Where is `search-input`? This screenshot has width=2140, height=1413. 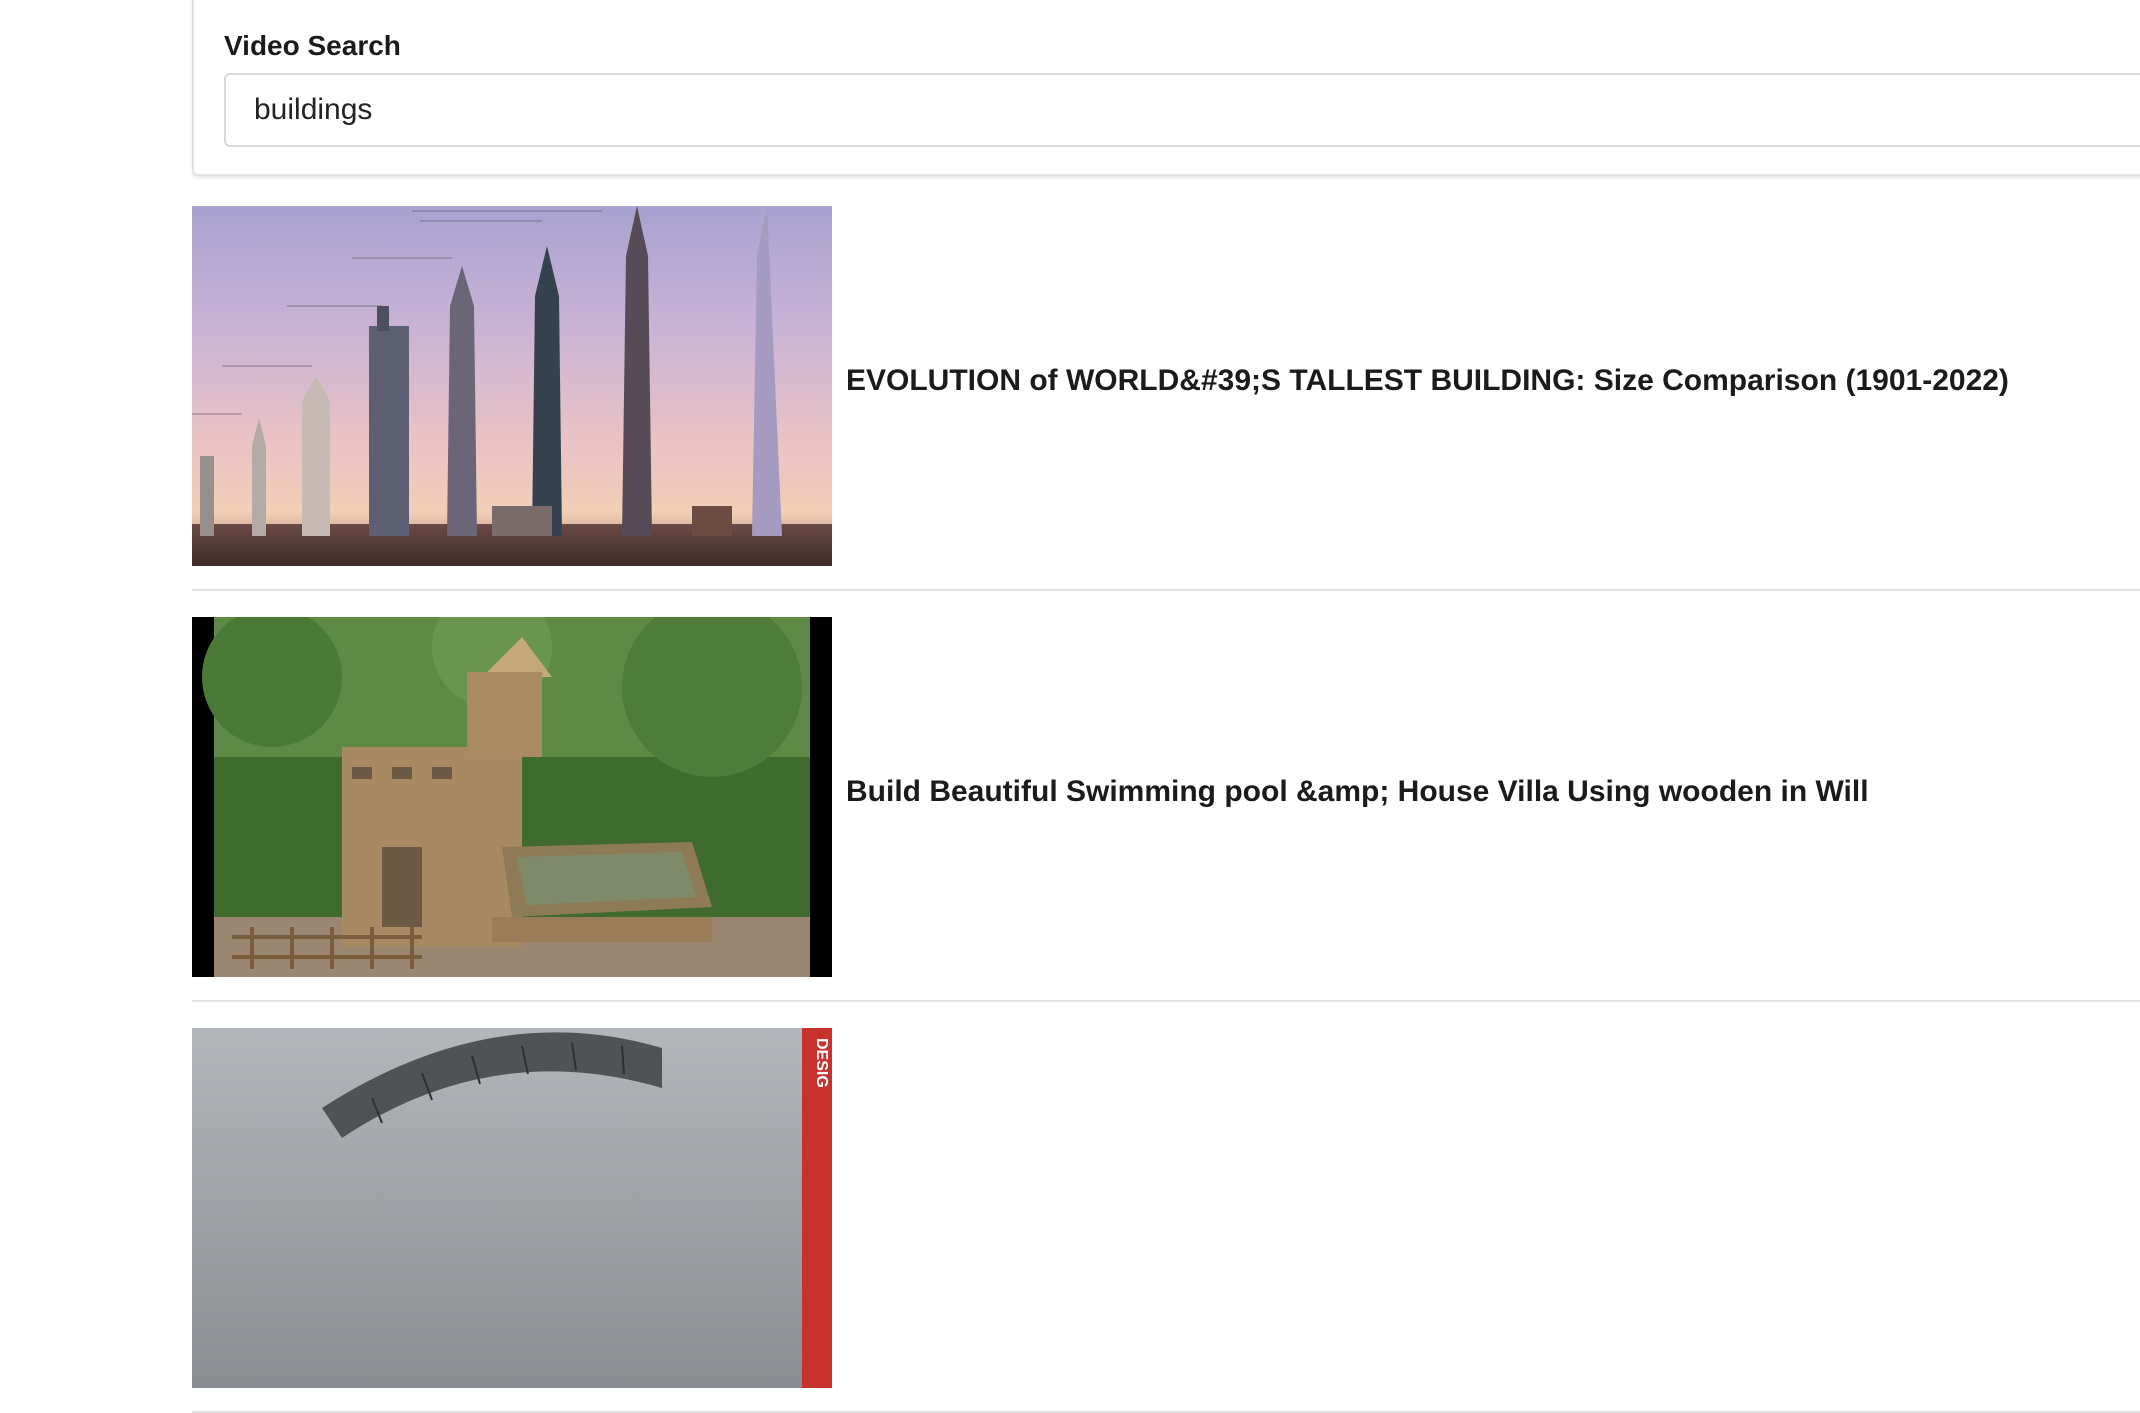 search-input is located at coordinates (1182, 110).